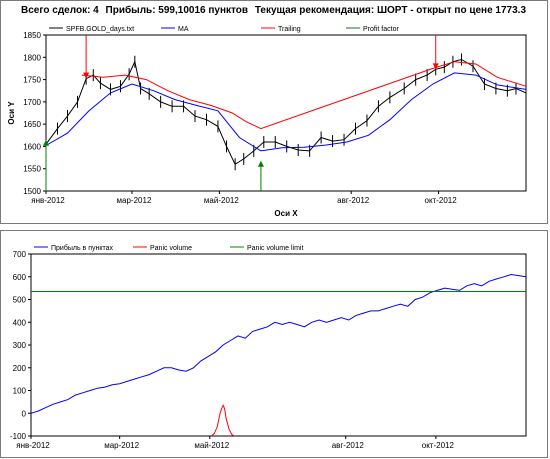  What do you see at coordinates (24, 413) in the screenshot?
I see `y-tick-label: 0` at bounding box center [24, 413].